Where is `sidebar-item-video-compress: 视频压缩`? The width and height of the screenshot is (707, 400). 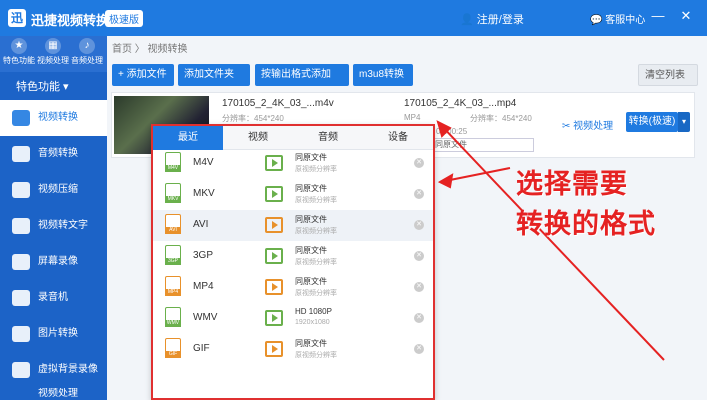
sidebar-item-video-compress: 视频压缩 is located at coordinates (53, 190).